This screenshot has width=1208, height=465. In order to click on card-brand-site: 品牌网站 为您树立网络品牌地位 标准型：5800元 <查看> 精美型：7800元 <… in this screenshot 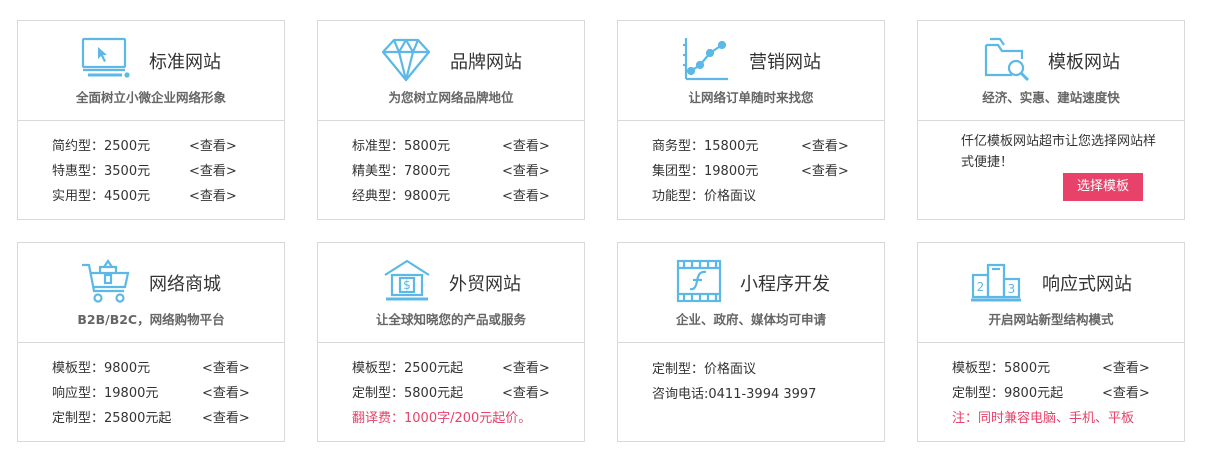, I will do `click(451, 120)`.